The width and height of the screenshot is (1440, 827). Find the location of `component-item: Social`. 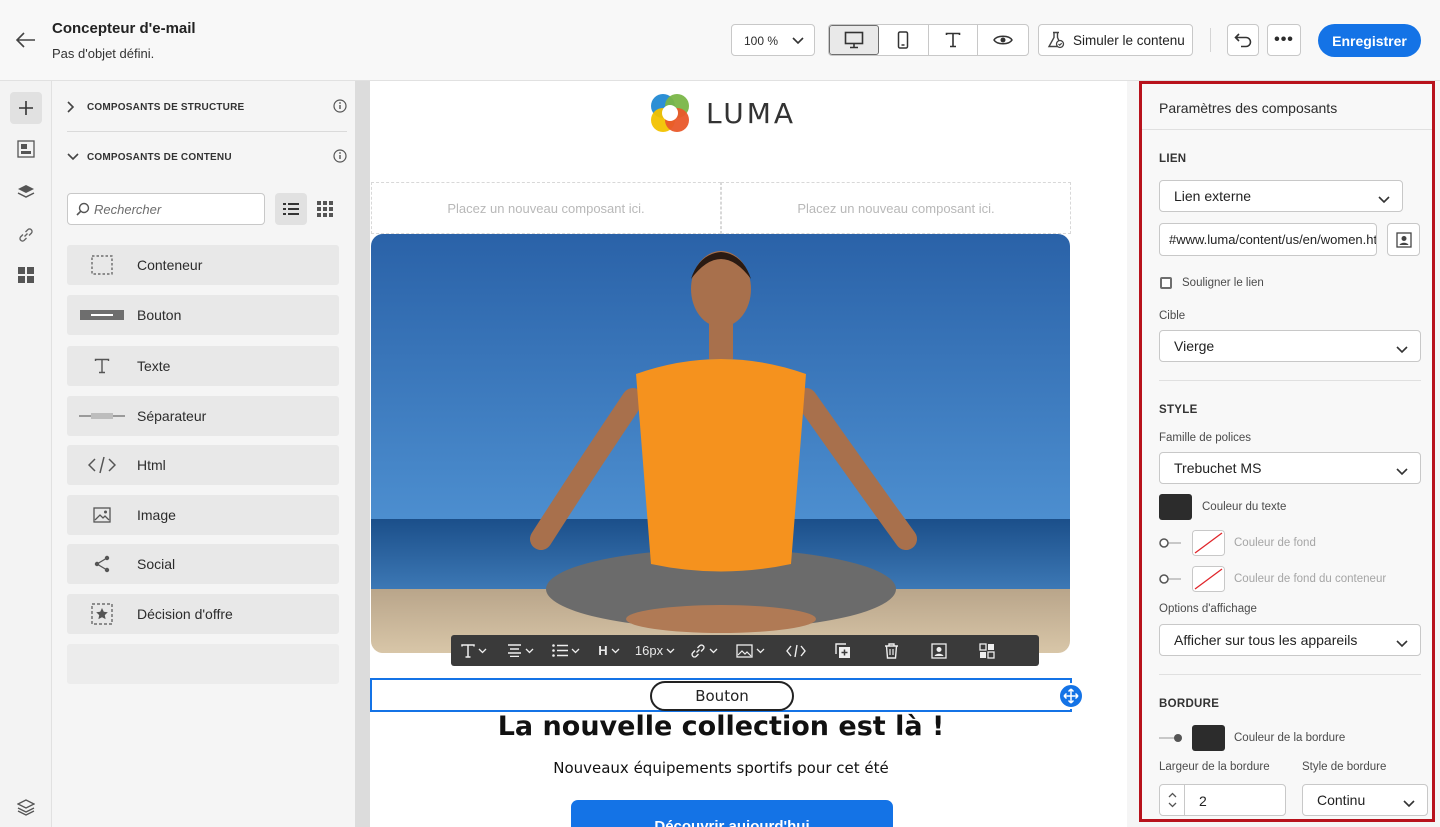

component-item: Social is located at coordinates (203, 564).